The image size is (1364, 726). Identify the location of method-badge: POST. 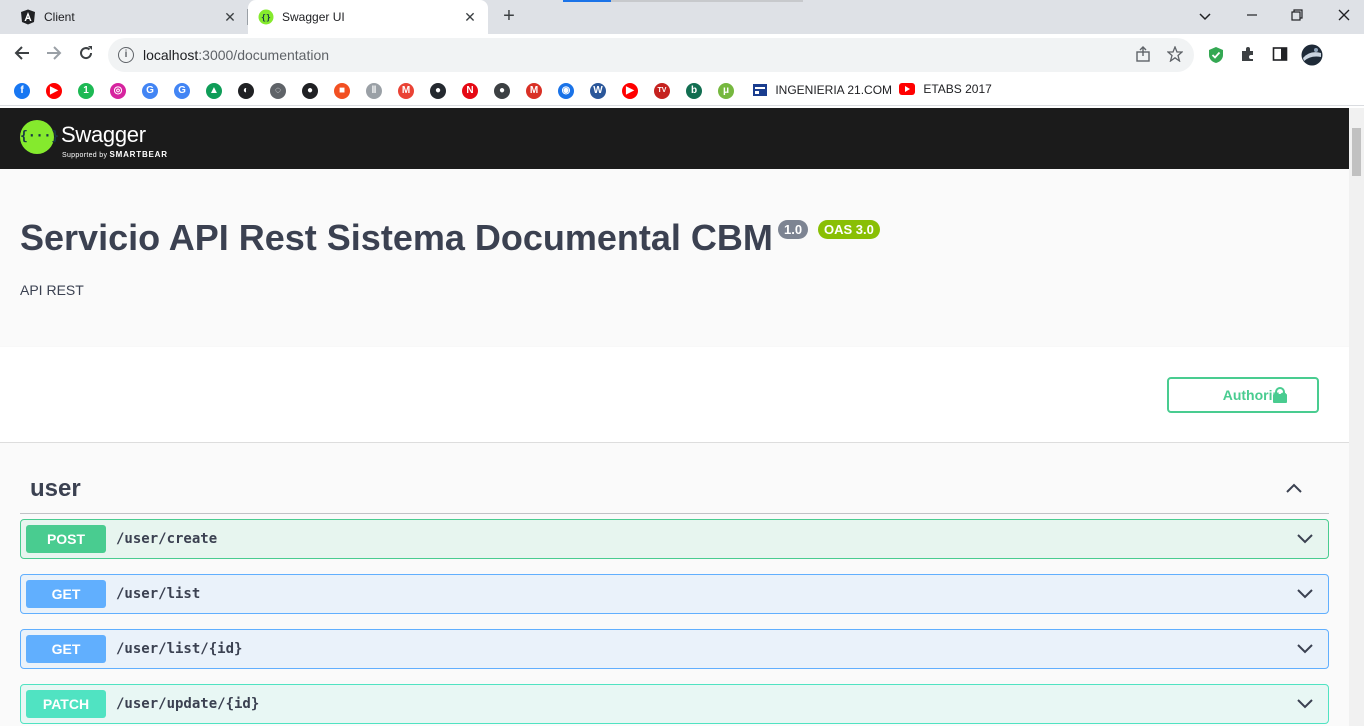
(66, 539).